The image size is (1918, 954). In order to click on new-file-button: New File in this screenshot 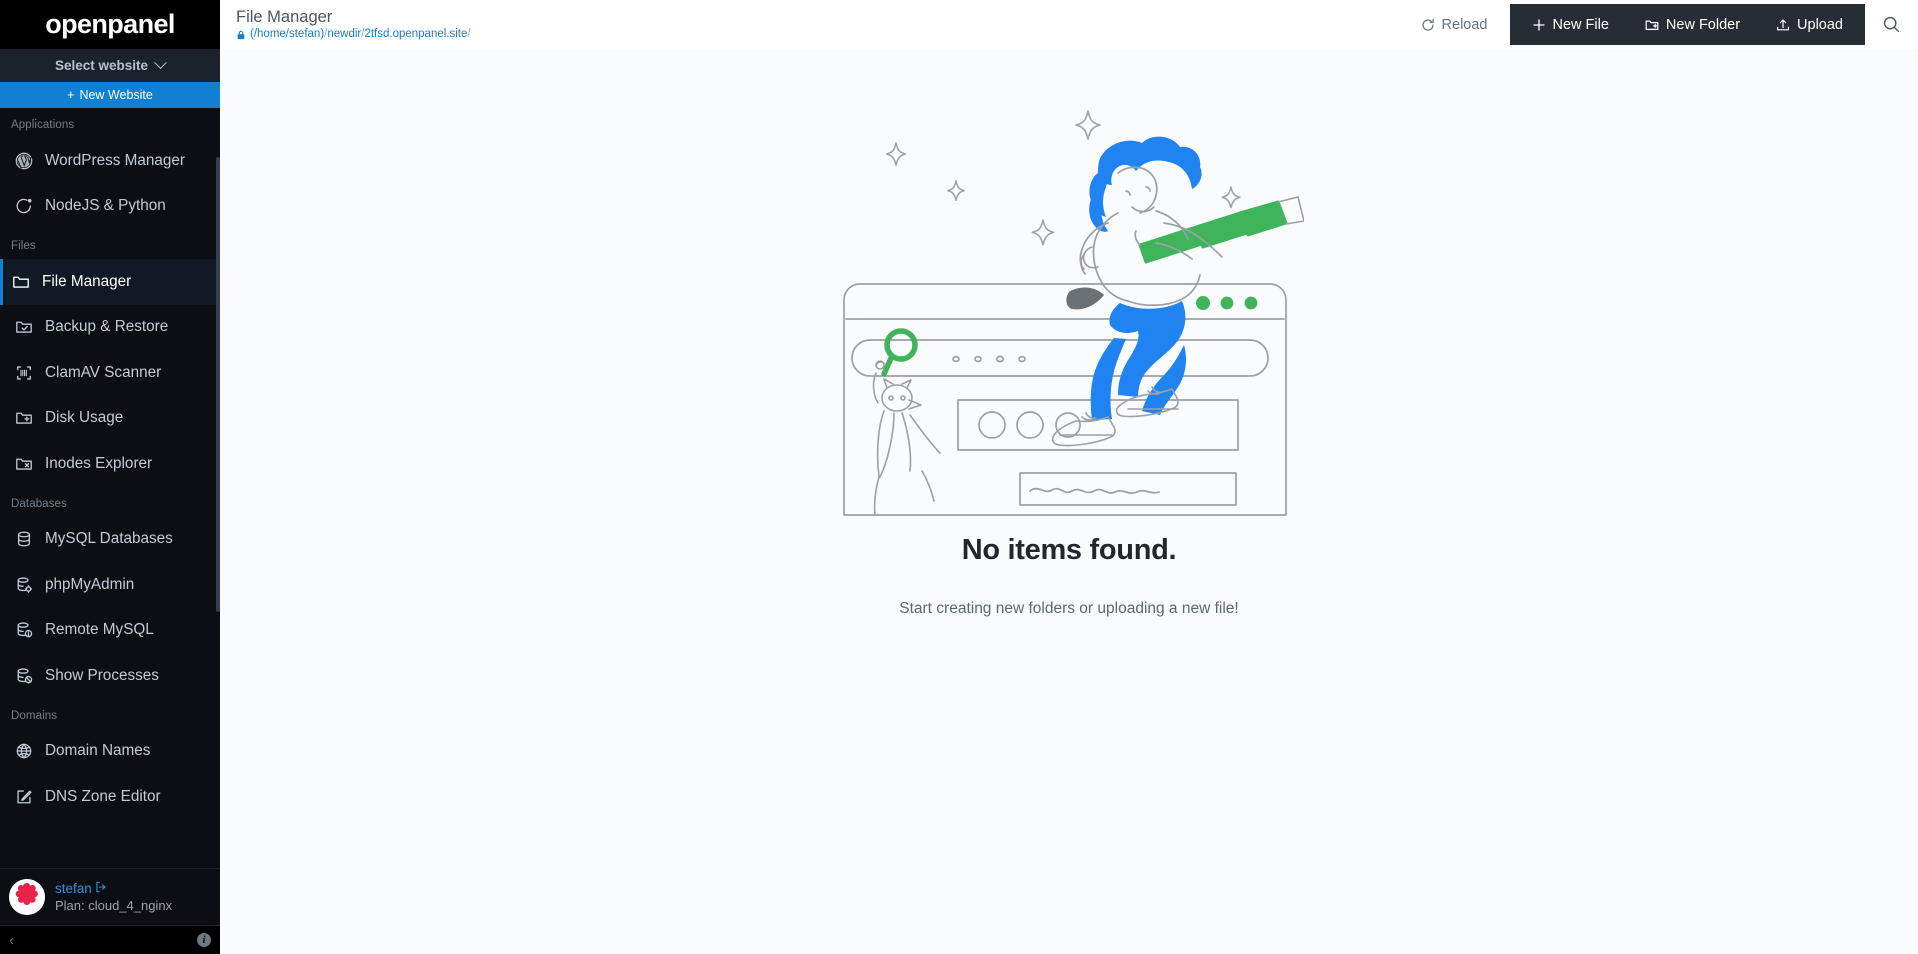, I will do `click(1570, 24)`.